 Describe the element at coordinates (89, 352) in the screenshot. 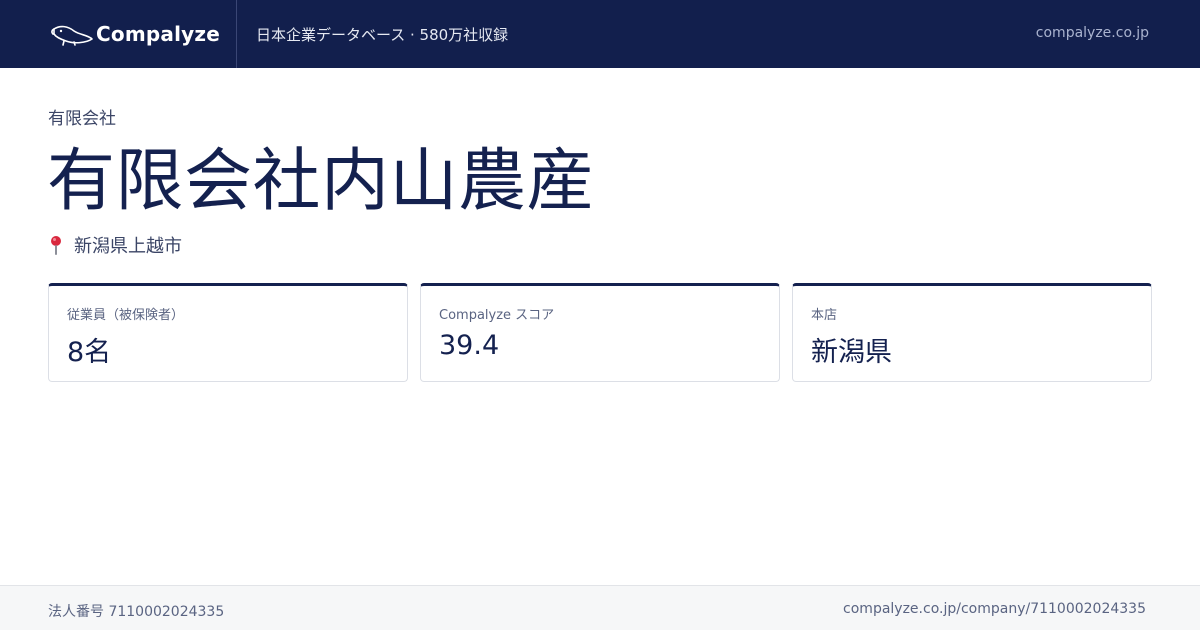

I see `card-value: 8名` at that location.